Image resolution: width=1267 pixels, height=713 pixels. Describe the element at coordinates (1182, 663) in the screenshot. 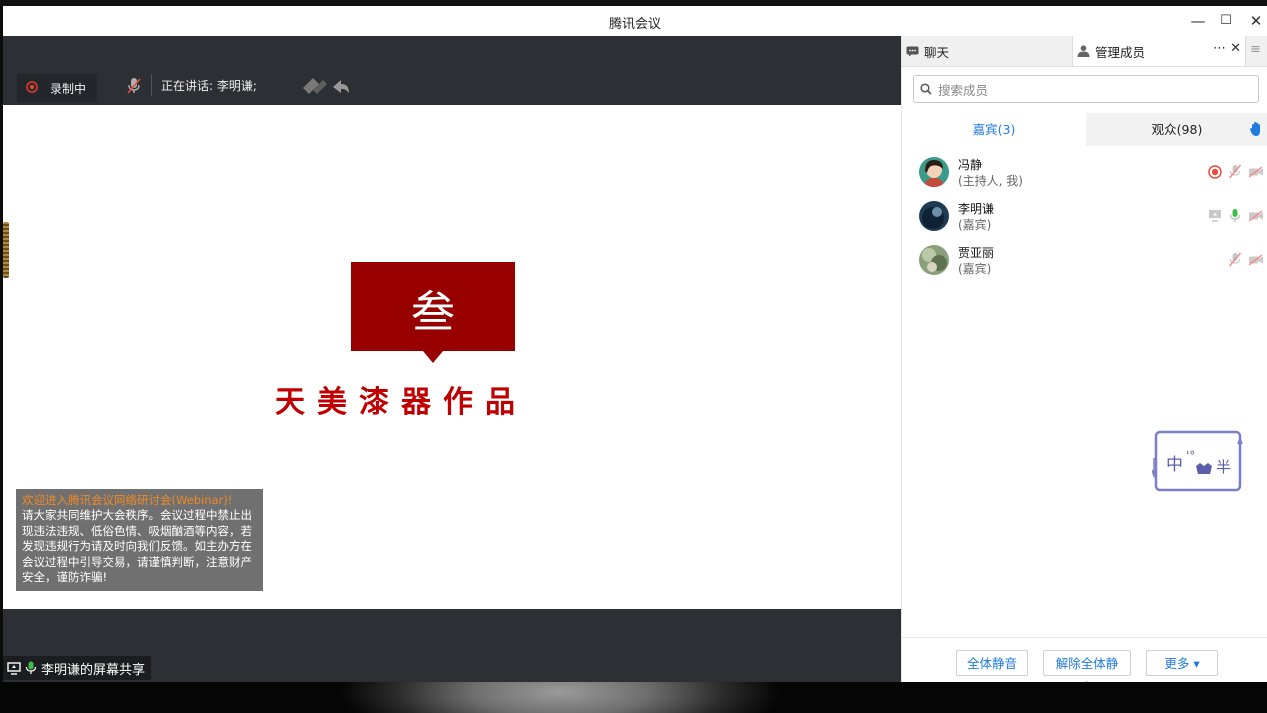

I see `more-button: 更多 ▾` at that location.